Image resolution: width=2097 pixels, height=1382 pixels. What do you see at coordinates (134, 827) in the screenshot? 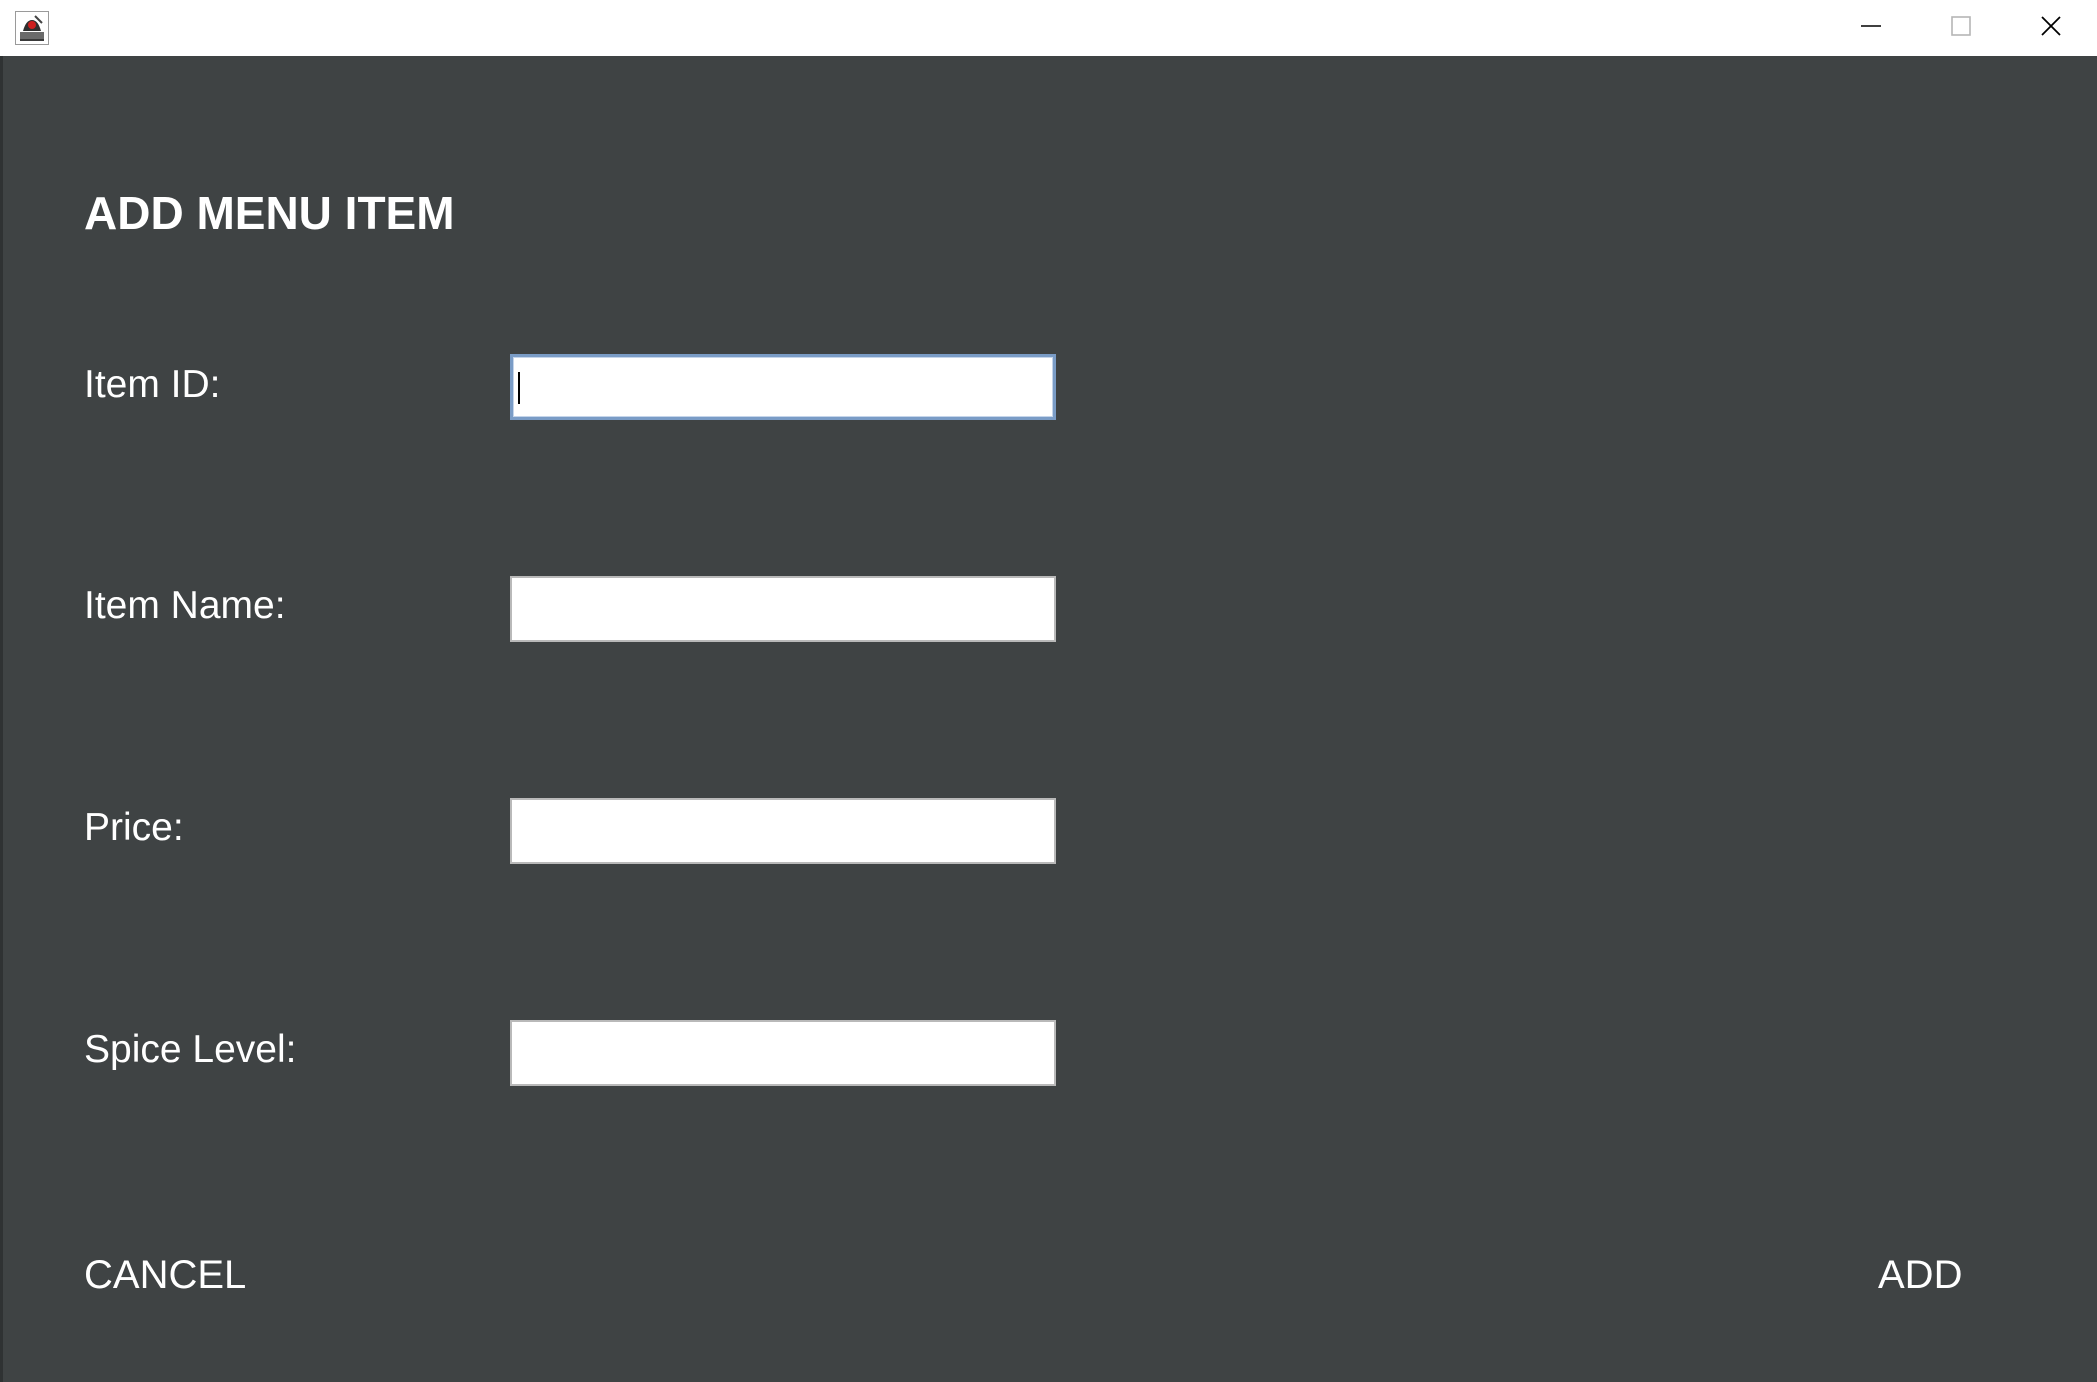
I see `price-label: Price:` at bounding box center [134, 827].